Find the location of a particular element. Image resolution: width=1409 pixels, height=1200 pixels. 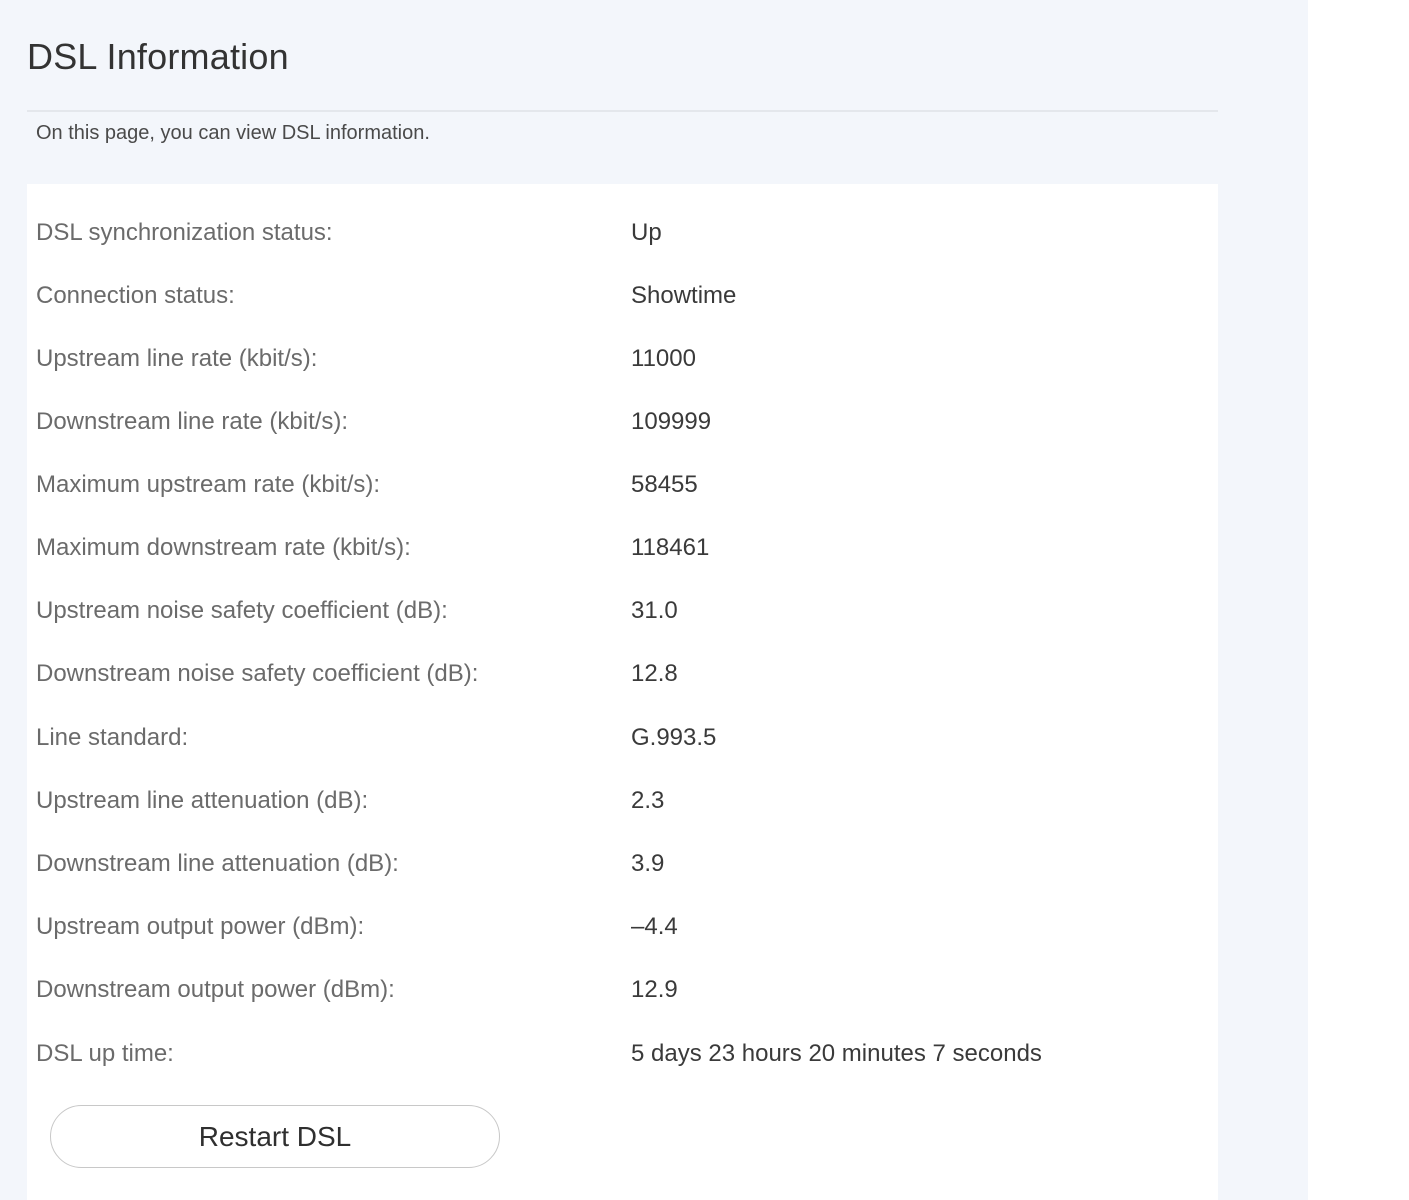

downstream-attenuation-label: Downstream line attenuation (dB): is located at coordinates (217, 863).